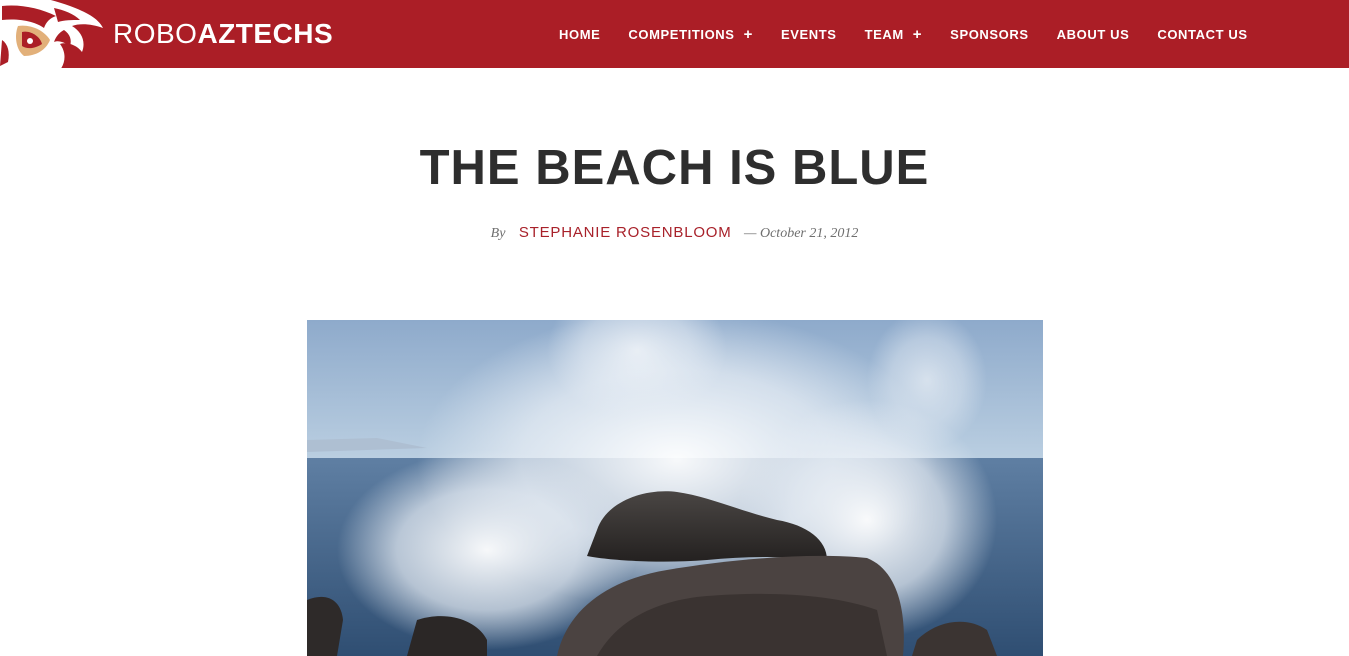 The image size is (1349, 656). I want to click on nav-about-us: ABOUT US, so click(1093, 34).